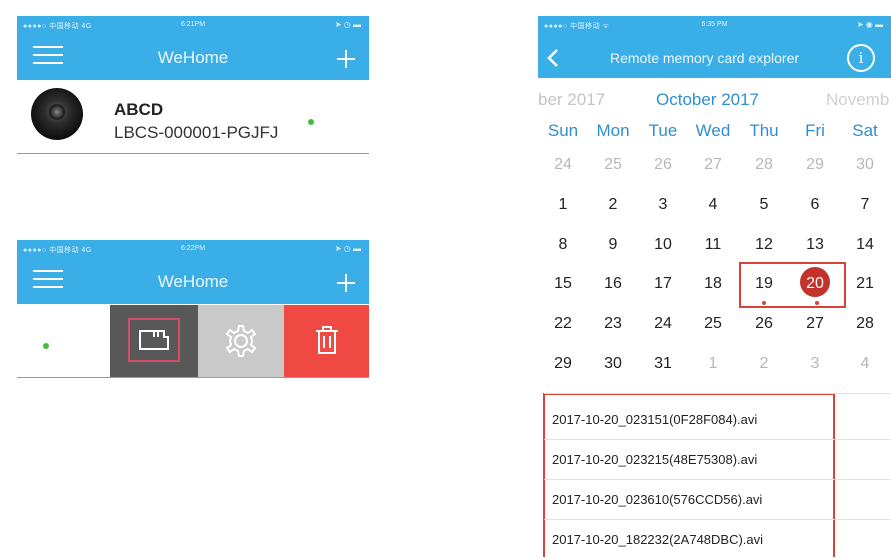  What do you see at coordinates (663, 364) in the screenshot?
I see `calendar-day: 31` at bounding box center [663, 364].